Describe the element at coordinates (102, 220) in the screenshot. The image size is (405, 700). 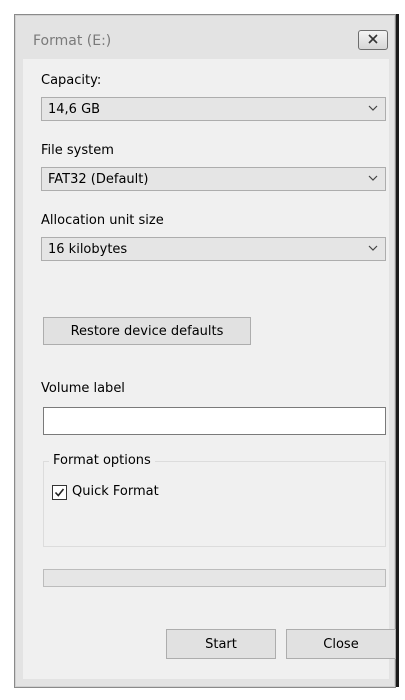
I see `allocation-label: Allocation unit size` at that location.